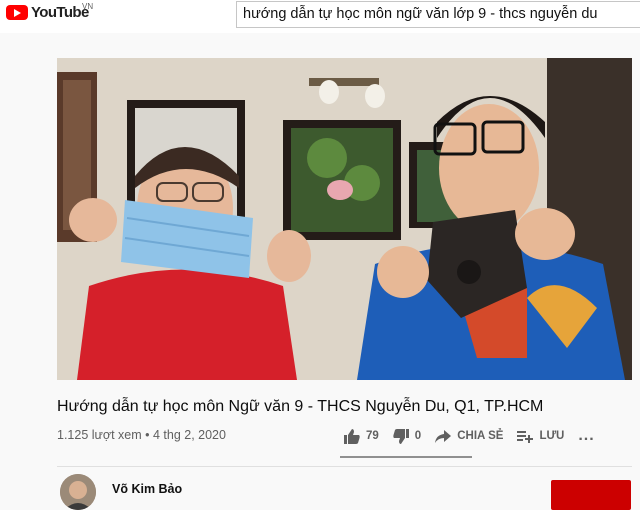 The height and width of the screenshot is (510, 640). Describe the element at coordinates (401, 436) in the screenshot. I see `thumbs-down-icon` at that location.